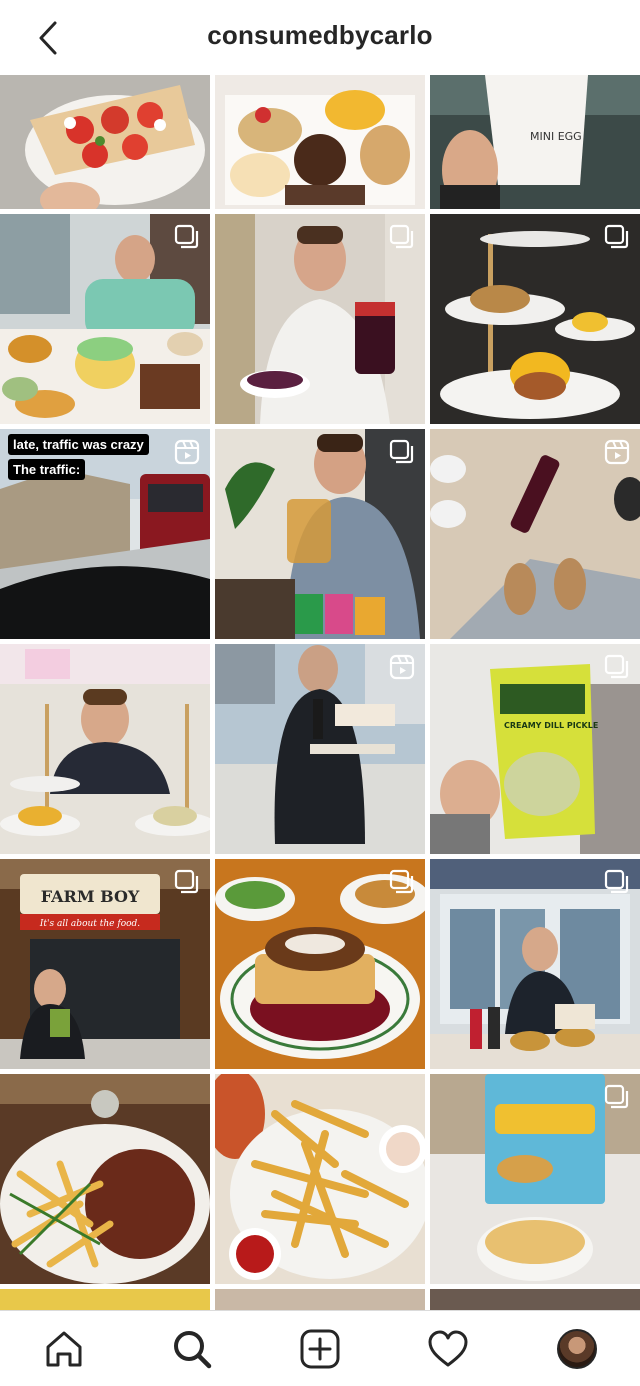 This screenshot has height=1386, width=640. What do you see at coordinates (556, 136) in the screenshot?
I see `cup-text: MINI EGG` at bounding box center [556, 136].